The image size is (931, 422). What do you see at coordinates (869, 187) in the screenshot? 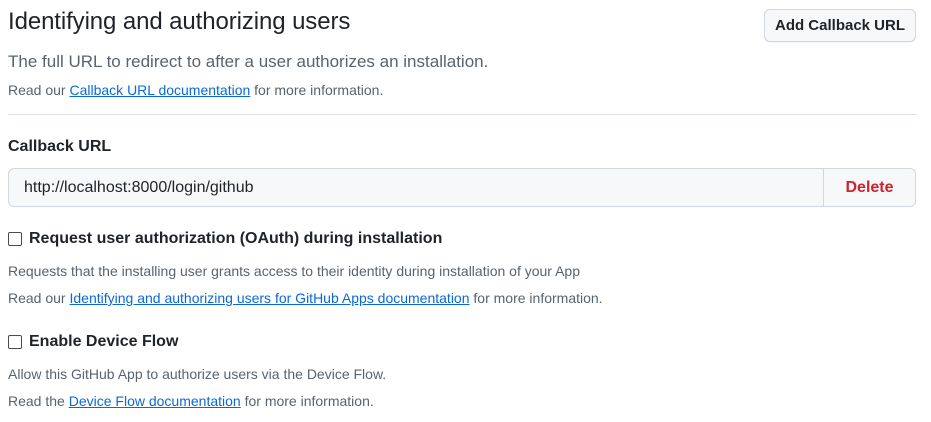
I see `delete-callback-button: Delete` at bounding box center [869, 187].